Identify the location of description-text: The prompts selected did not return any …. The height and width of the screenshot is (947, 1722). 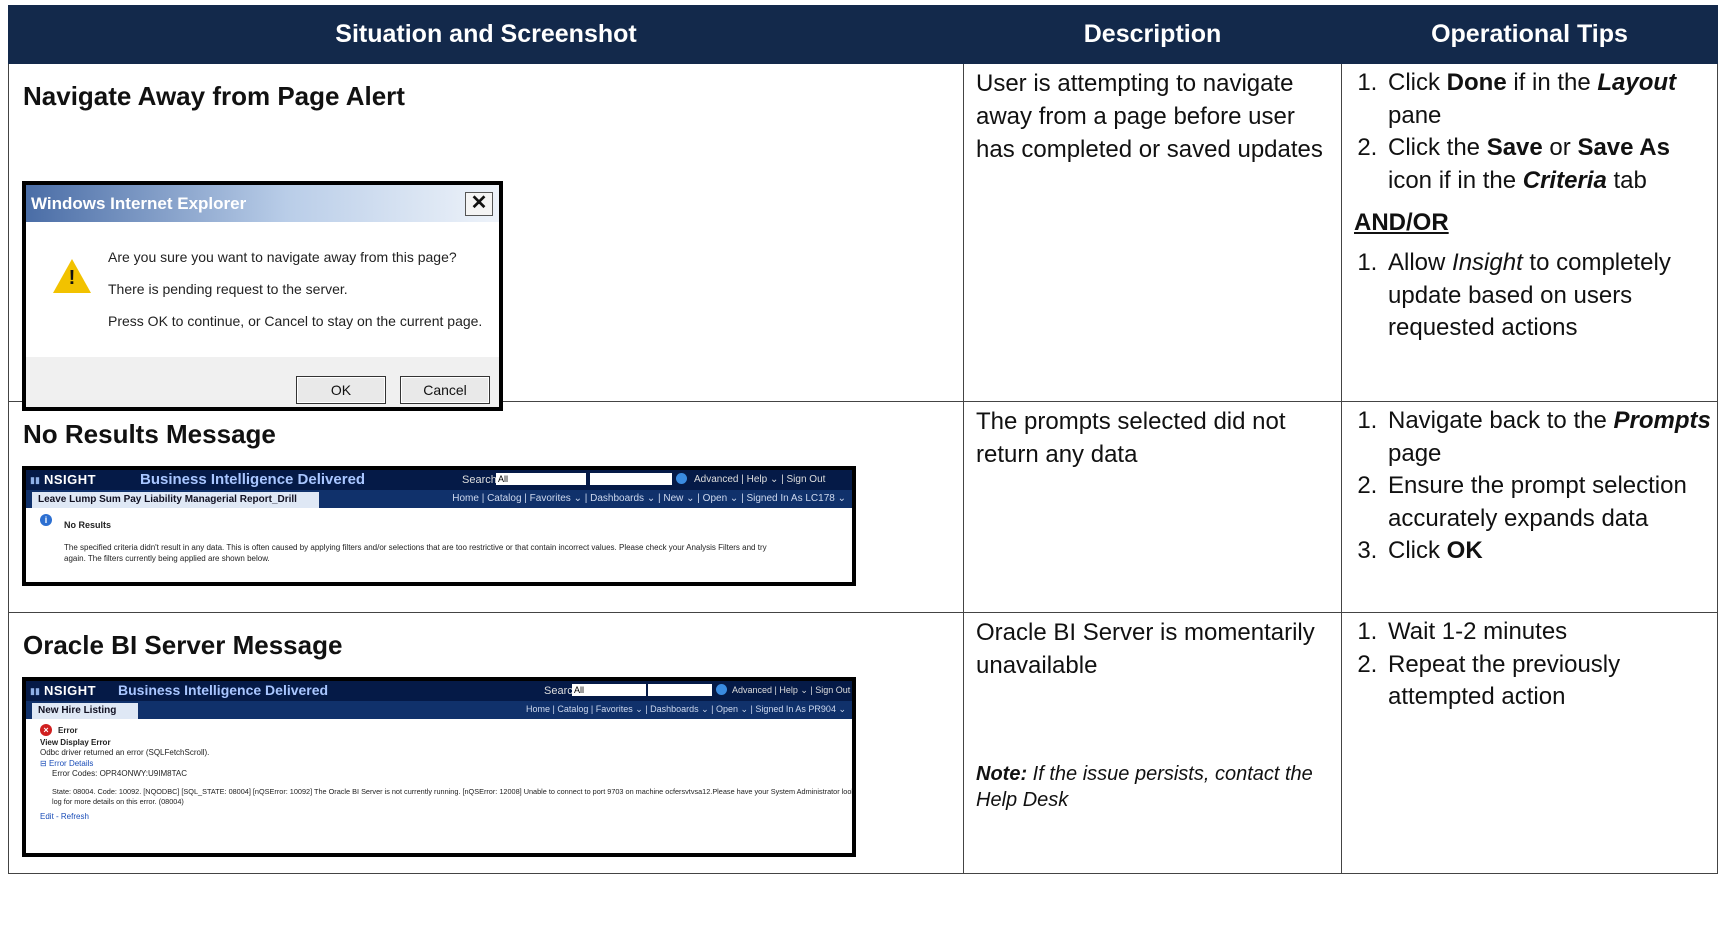
(1131, 438).